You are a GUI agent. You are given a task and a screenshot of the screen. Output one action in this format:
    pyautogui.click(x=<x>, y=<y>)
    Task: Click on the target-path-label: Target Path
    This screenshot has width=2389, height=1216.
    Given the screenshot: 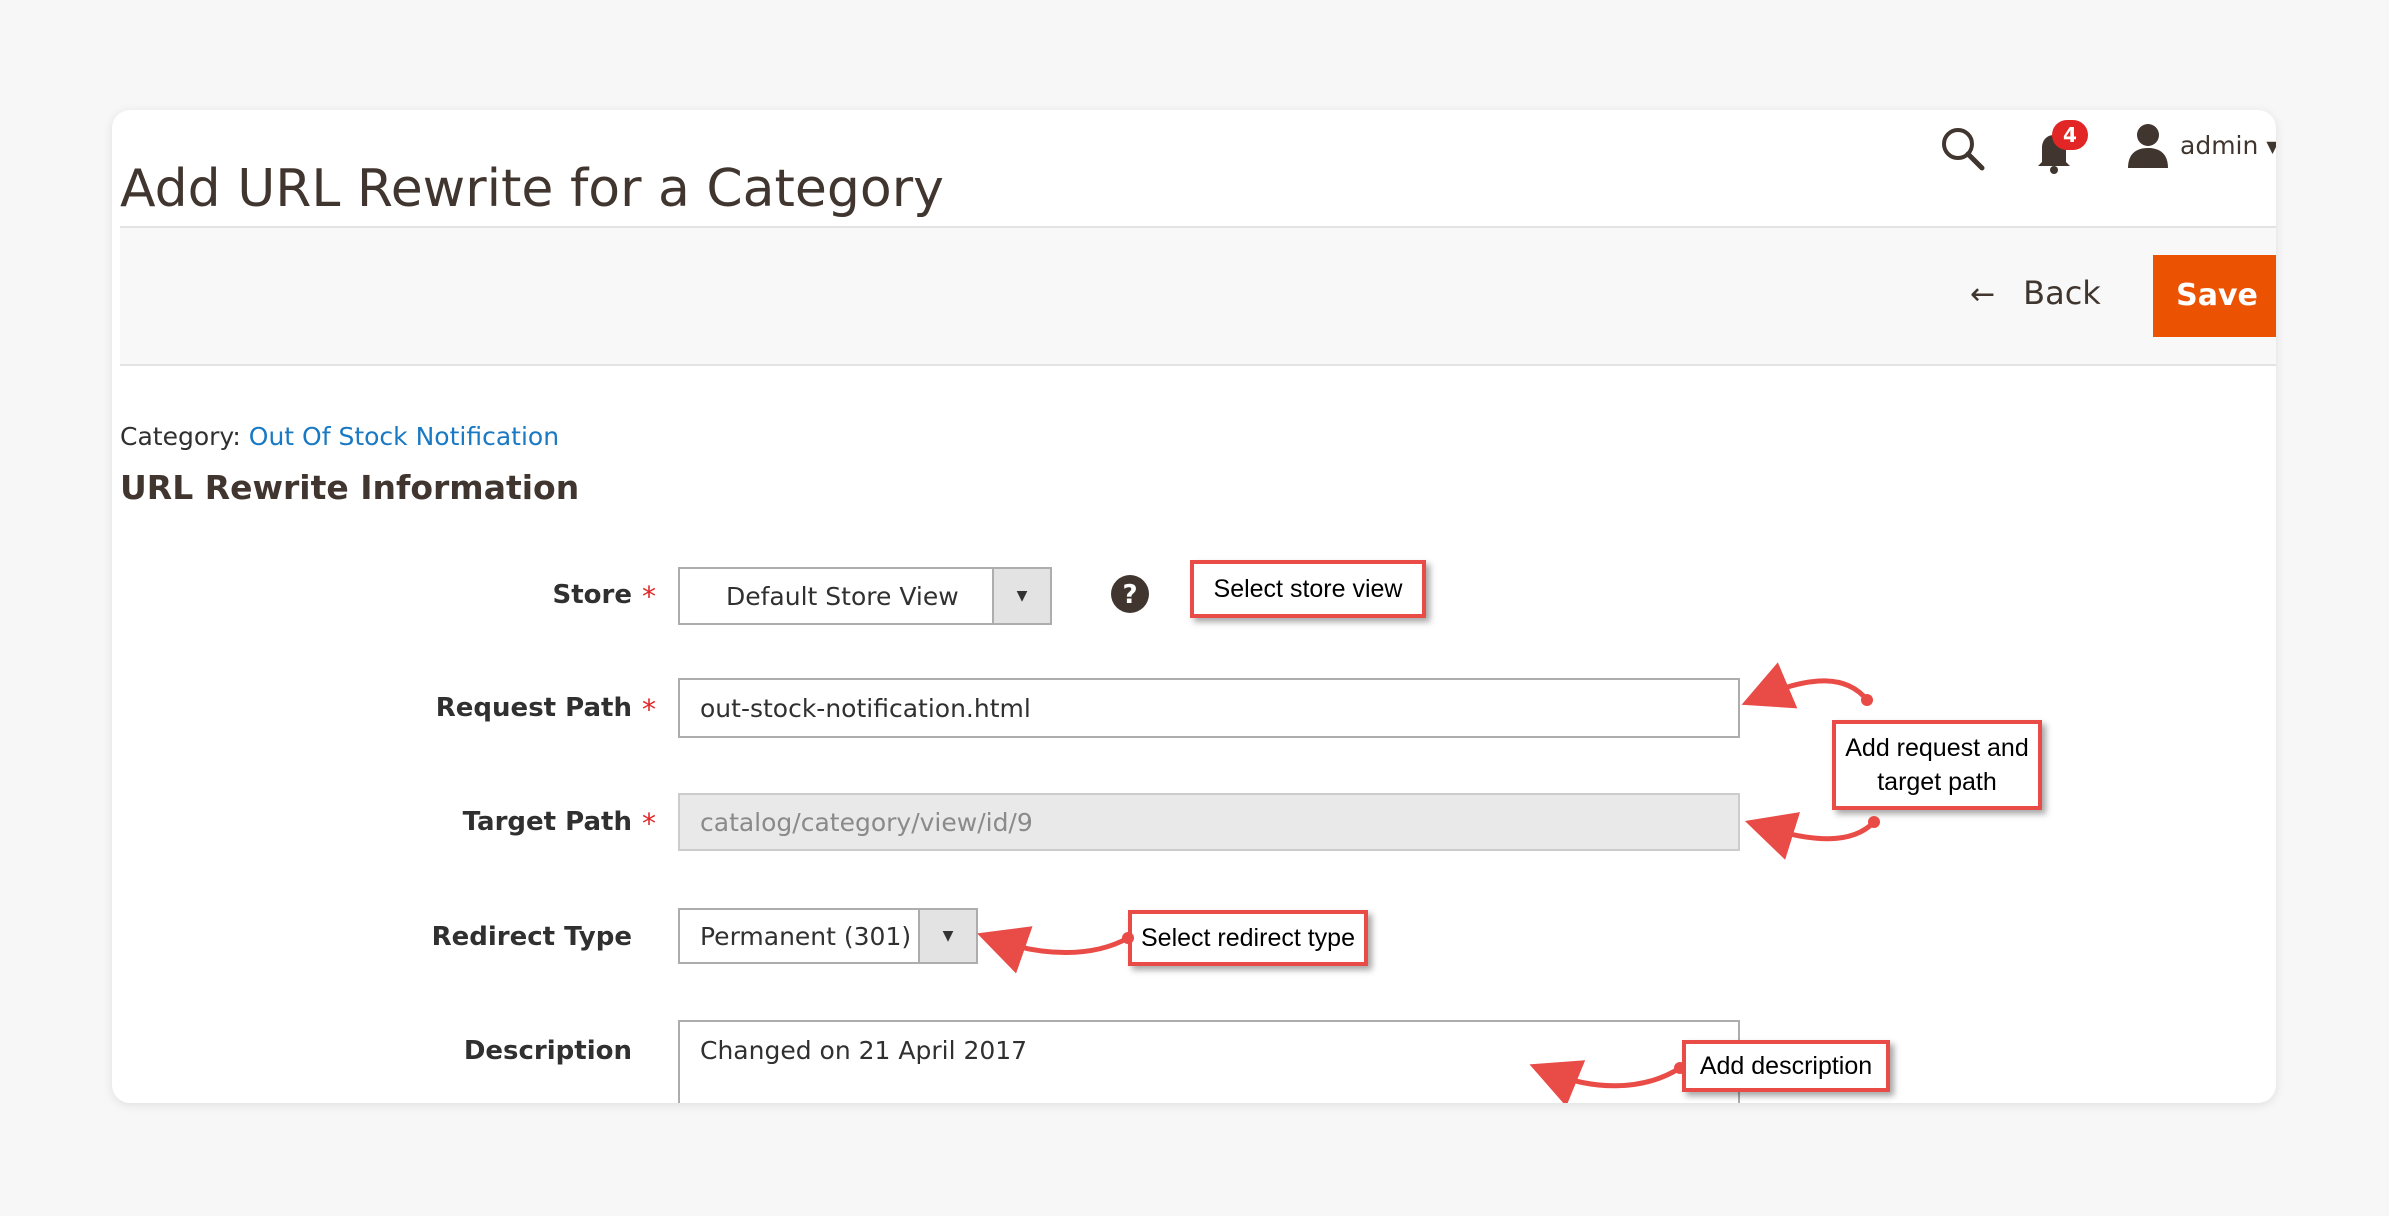 What is the action you would take?
    pyautogui.click(x=547, y=822)
    